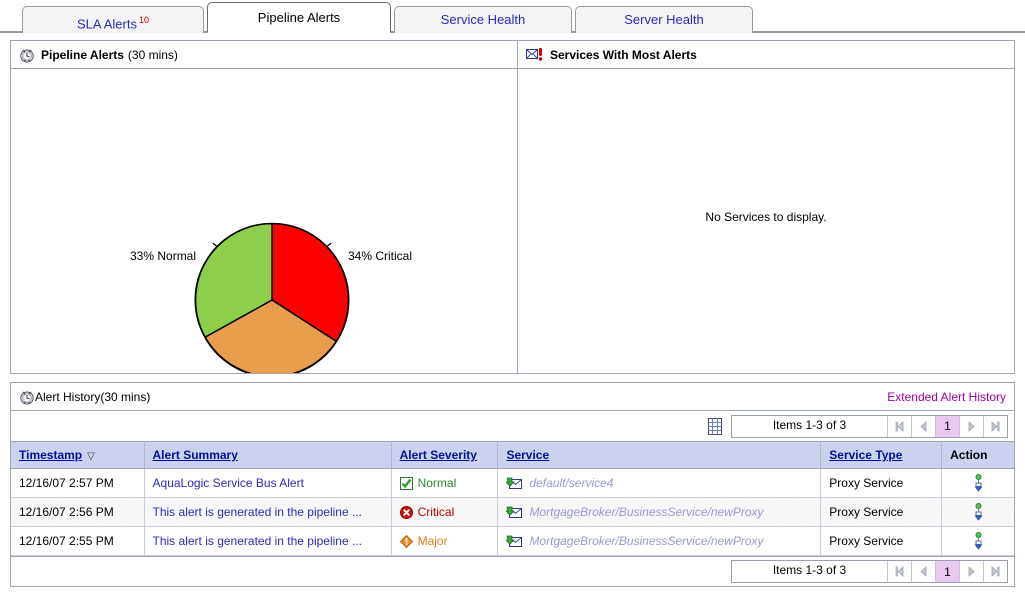  Describe the element at coordinates (437, 483) in the screenshot. I see `severity-label: Normal` at that location.